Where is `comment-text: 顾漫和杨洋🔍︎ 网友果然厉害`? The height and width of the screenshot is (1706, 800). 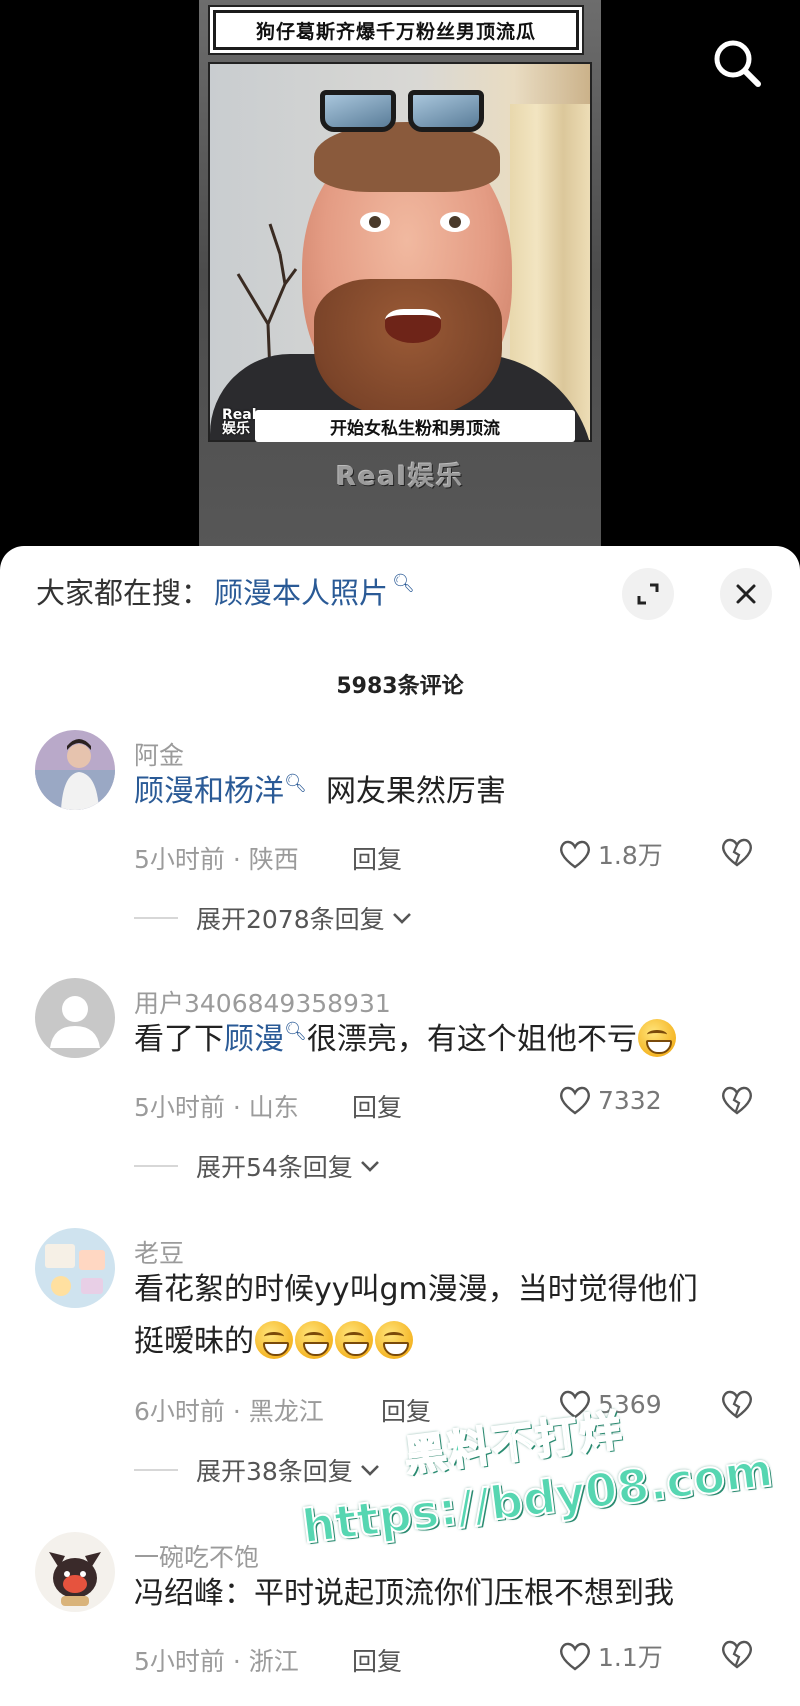 comment-text: 顾漫和杨洋🔍︎ 网友果然厉害 is located at coordinates (320, 791).